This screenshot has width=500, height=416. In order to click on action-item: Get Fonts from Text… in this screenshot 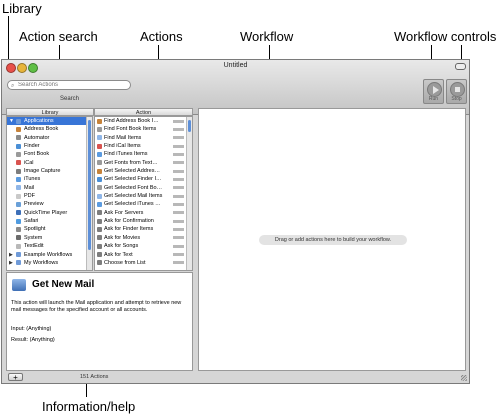, I will do `click(143, 163)`.